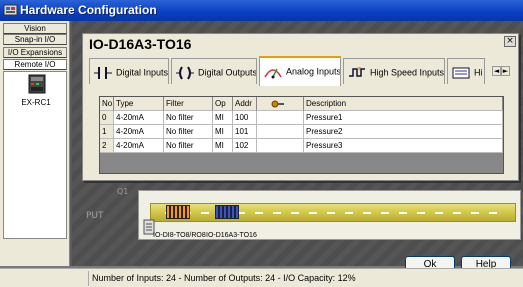  I want to click on cell-addr: 101, so click(245, 132).